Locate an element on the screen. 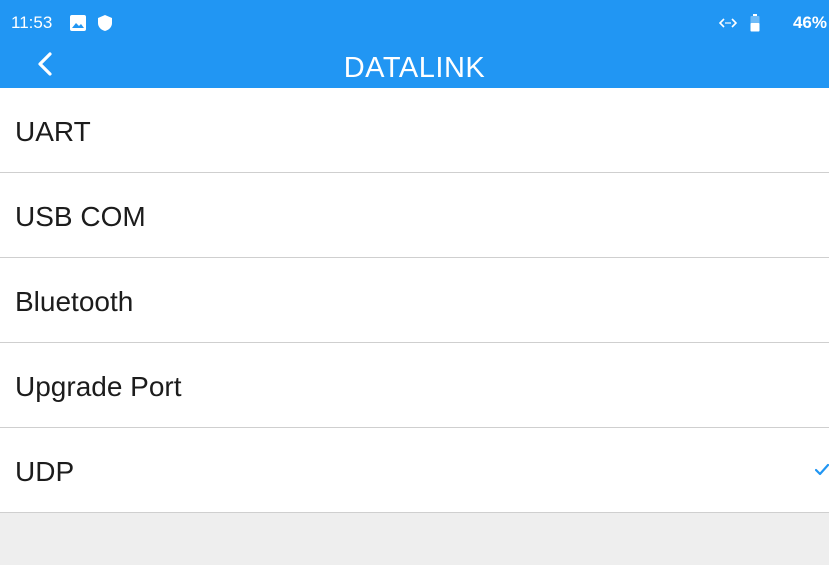 The width and height of the screenshot is (829, 565). status-icons-right: 46% is located at coordinates (773, 24).